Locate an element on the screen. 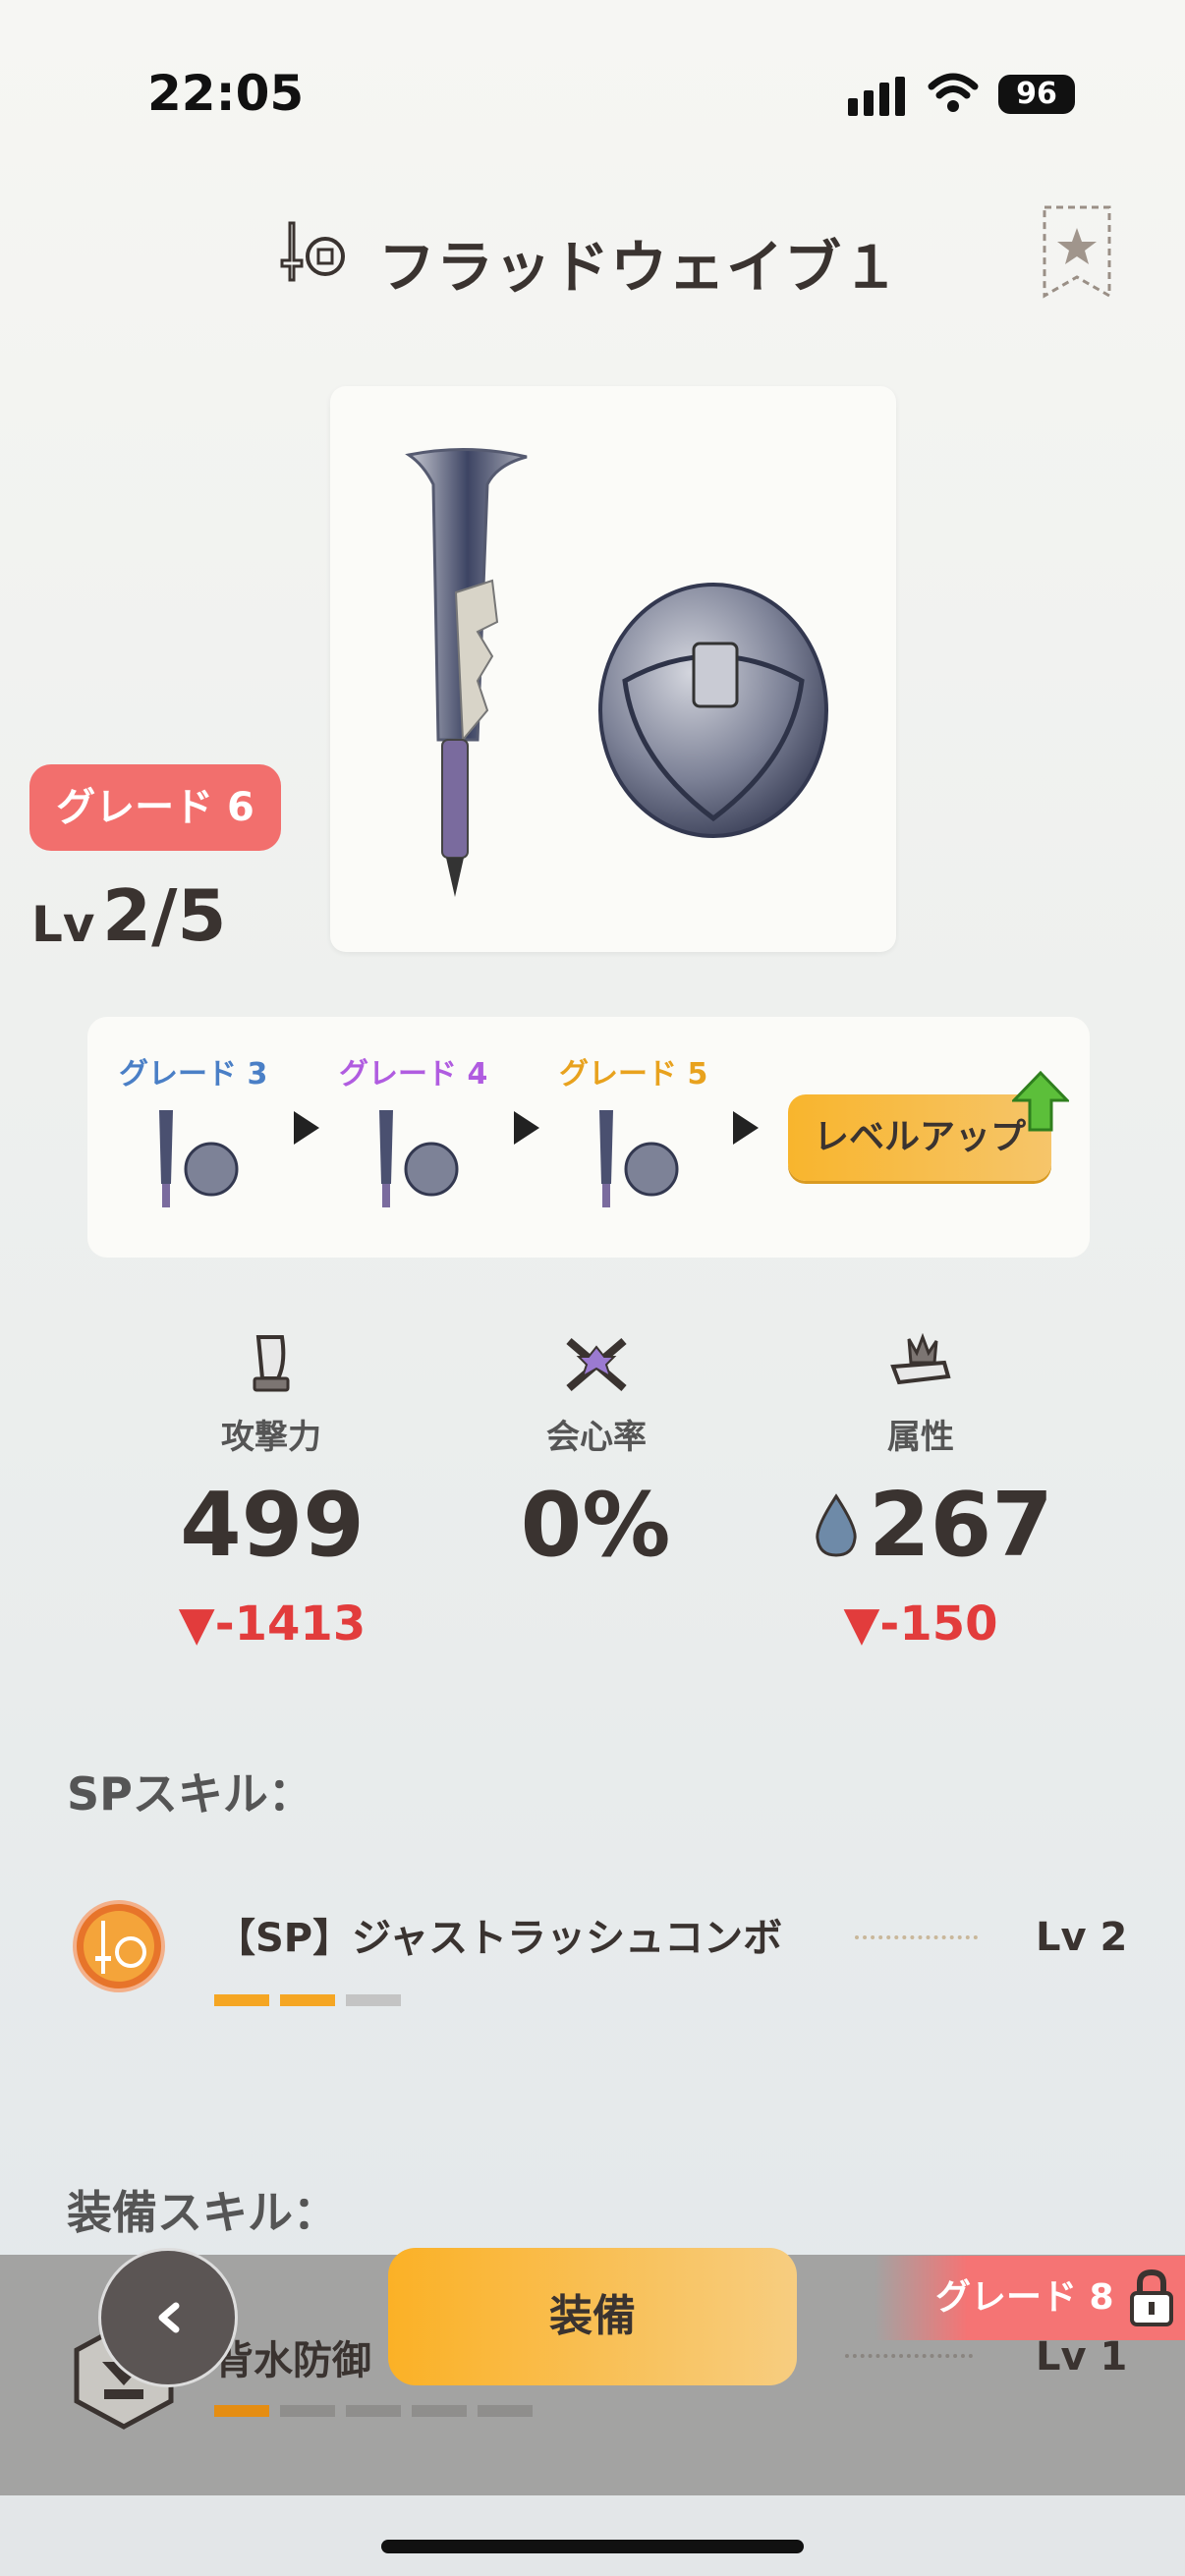 The height and width of the screenshot is (2576, 1185). weapon-illustration is located at coordinates (617, 672).